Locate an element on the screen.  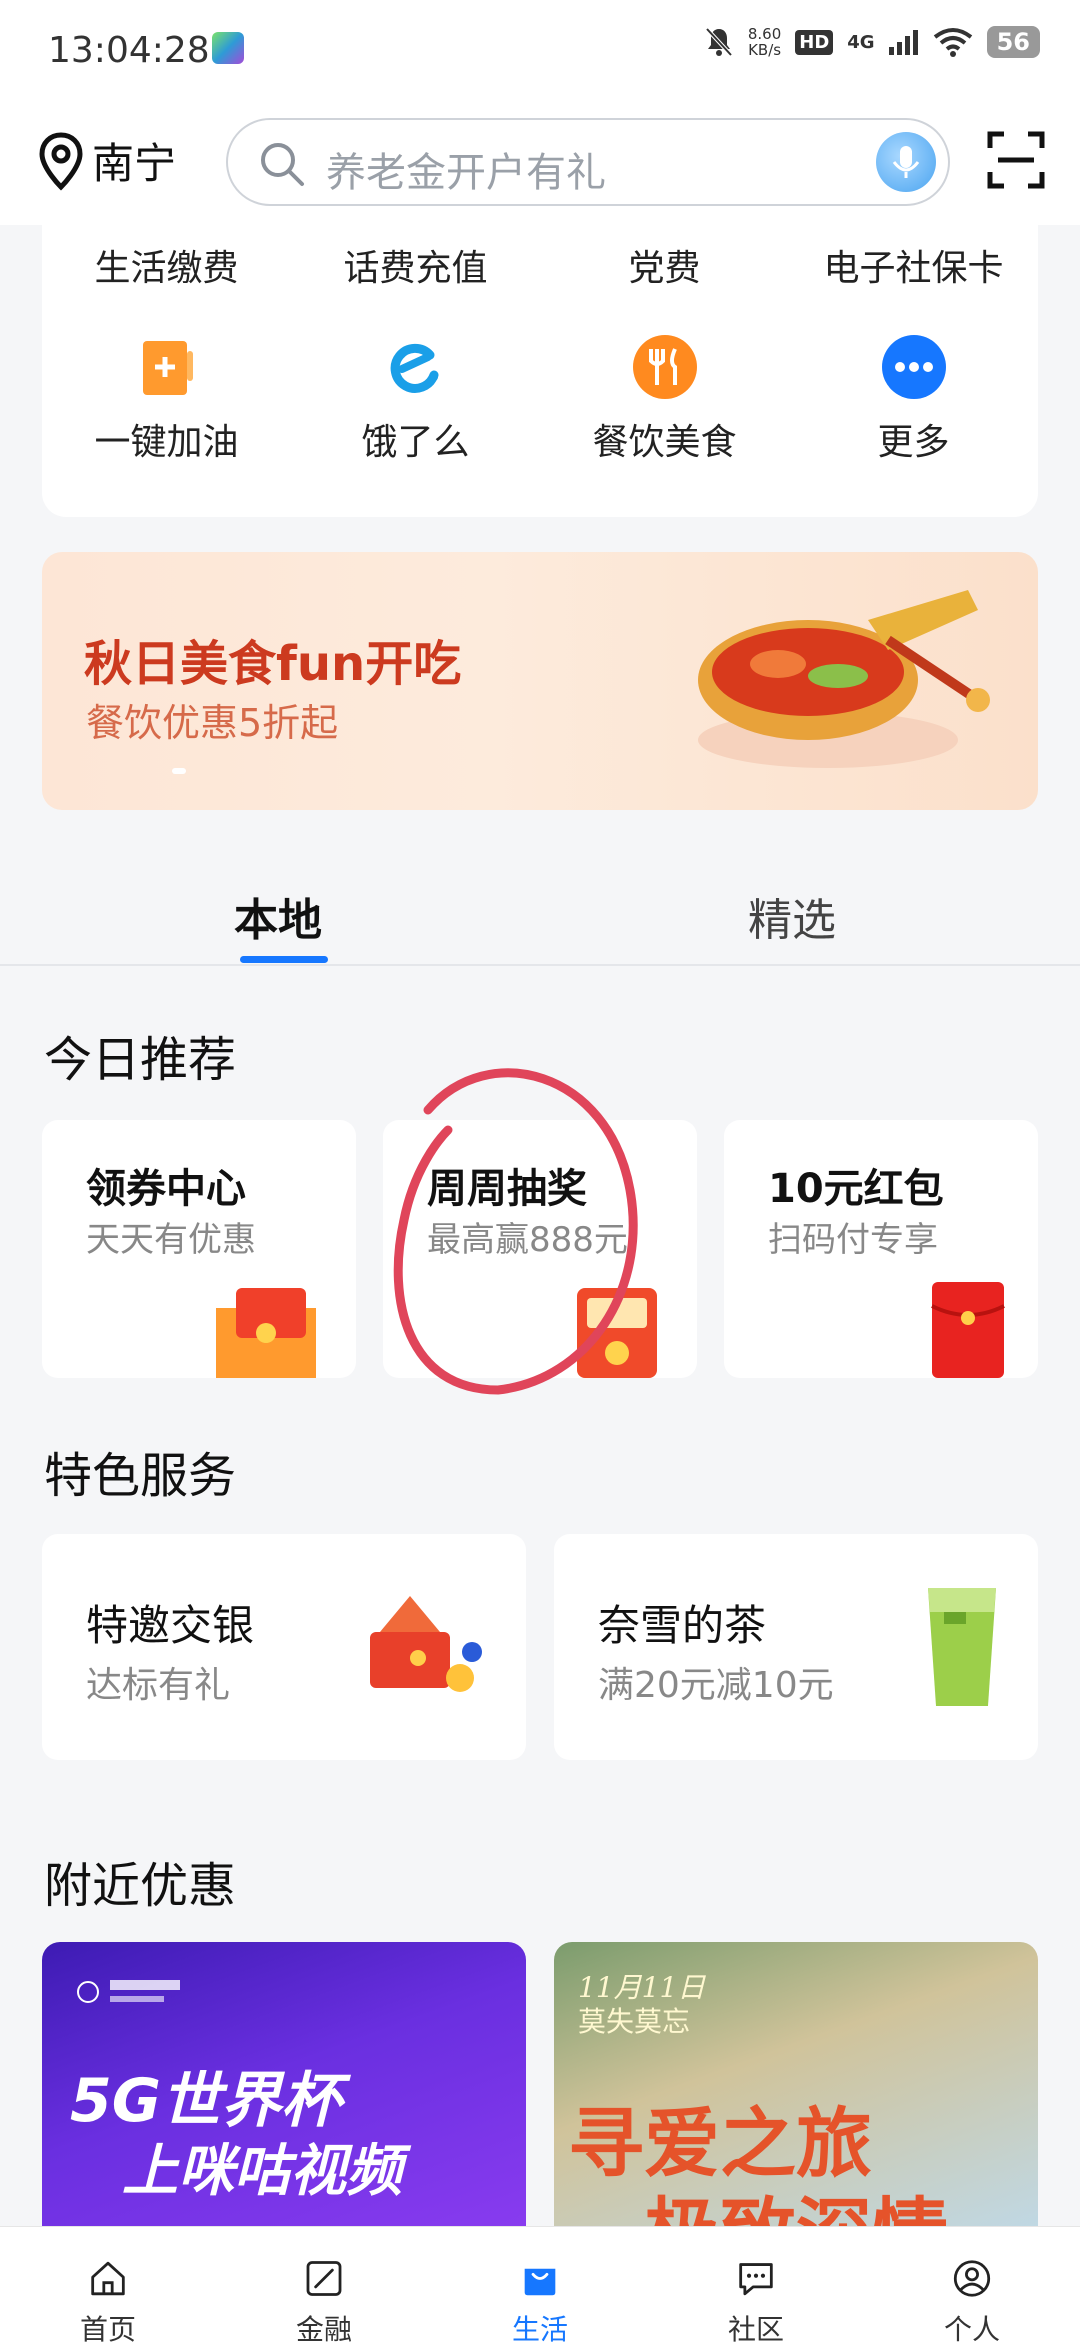
nav-home: 首页 is located at coordinates (108, 2287).